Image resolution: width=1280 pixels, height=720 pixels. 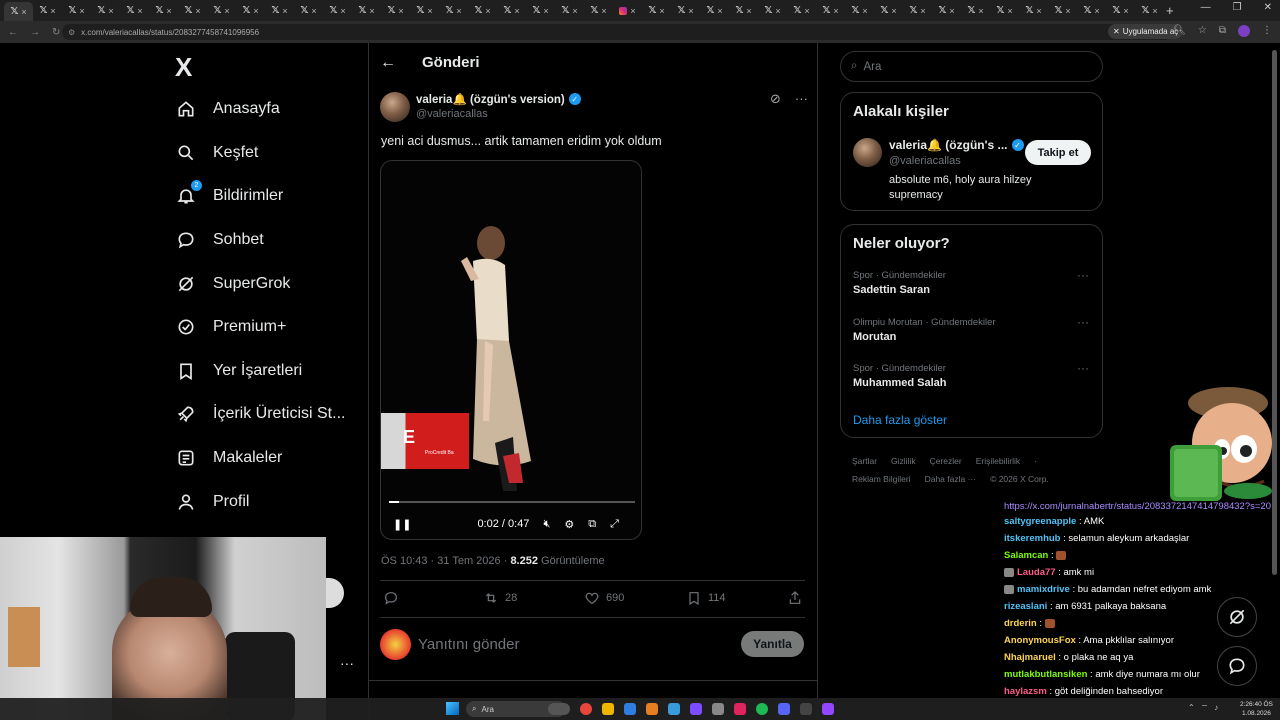 I want to click on reply-button, so click(x=391, y=598).